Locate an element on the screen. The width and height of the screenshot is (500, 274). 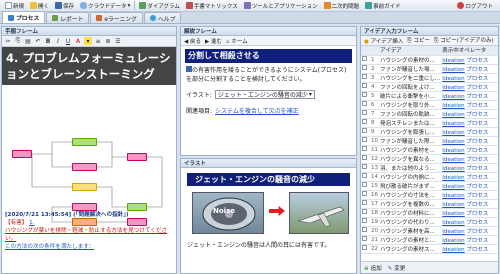
list-icon: ☰ is located at coordinates (118, 41).